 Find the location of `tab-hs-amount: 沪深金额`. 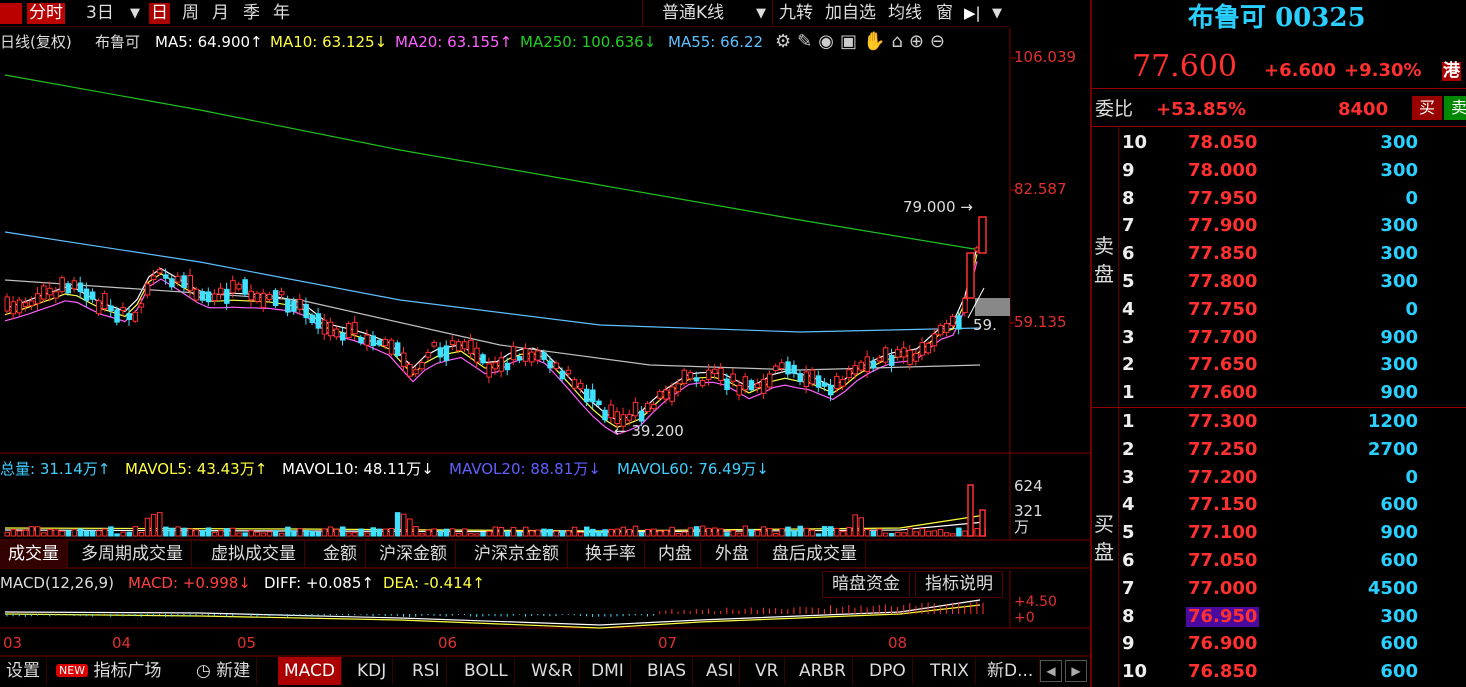

tab-hs-amount: 沪深金额 is located at coordinates (413, 554).